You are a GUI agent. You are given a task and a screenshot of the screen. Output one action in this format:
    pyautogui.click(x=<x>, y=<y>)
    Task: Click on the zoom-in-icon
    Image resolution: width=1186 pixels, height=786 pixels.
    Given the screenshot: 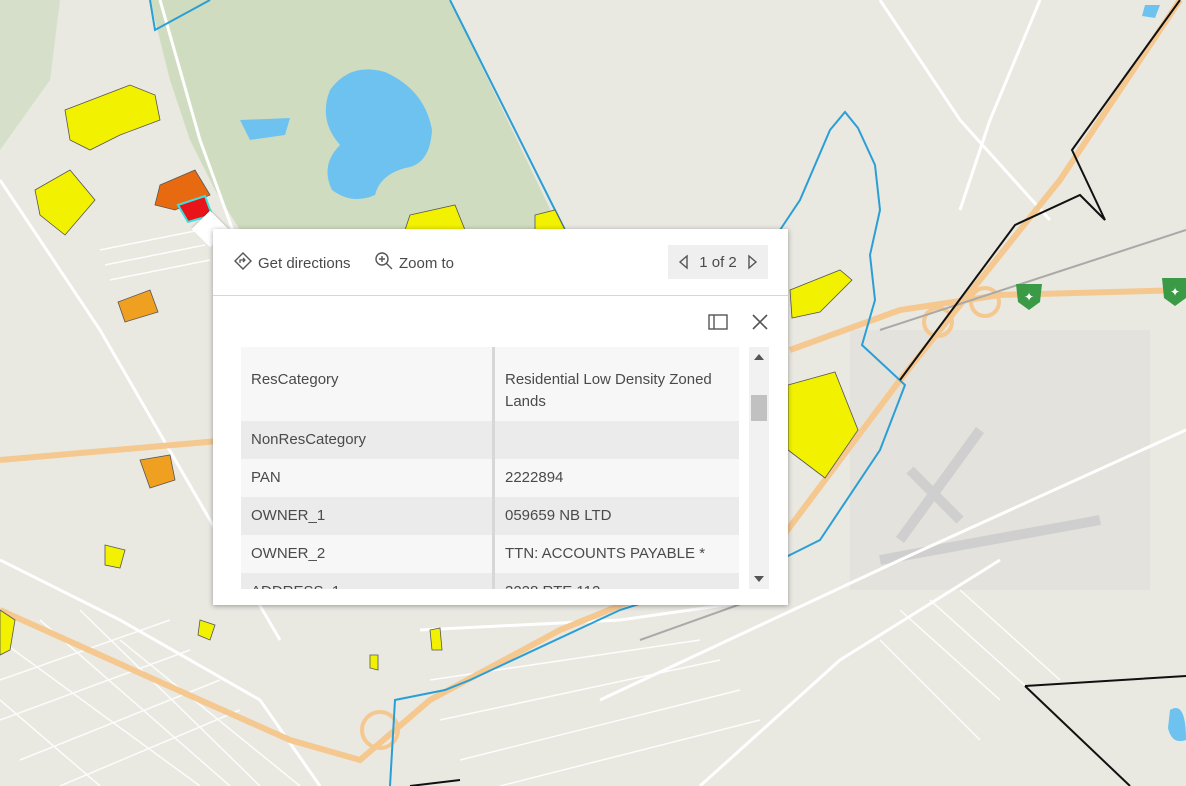 What is the action you would take?
    pyautogui.click(x=386, y=263)
    